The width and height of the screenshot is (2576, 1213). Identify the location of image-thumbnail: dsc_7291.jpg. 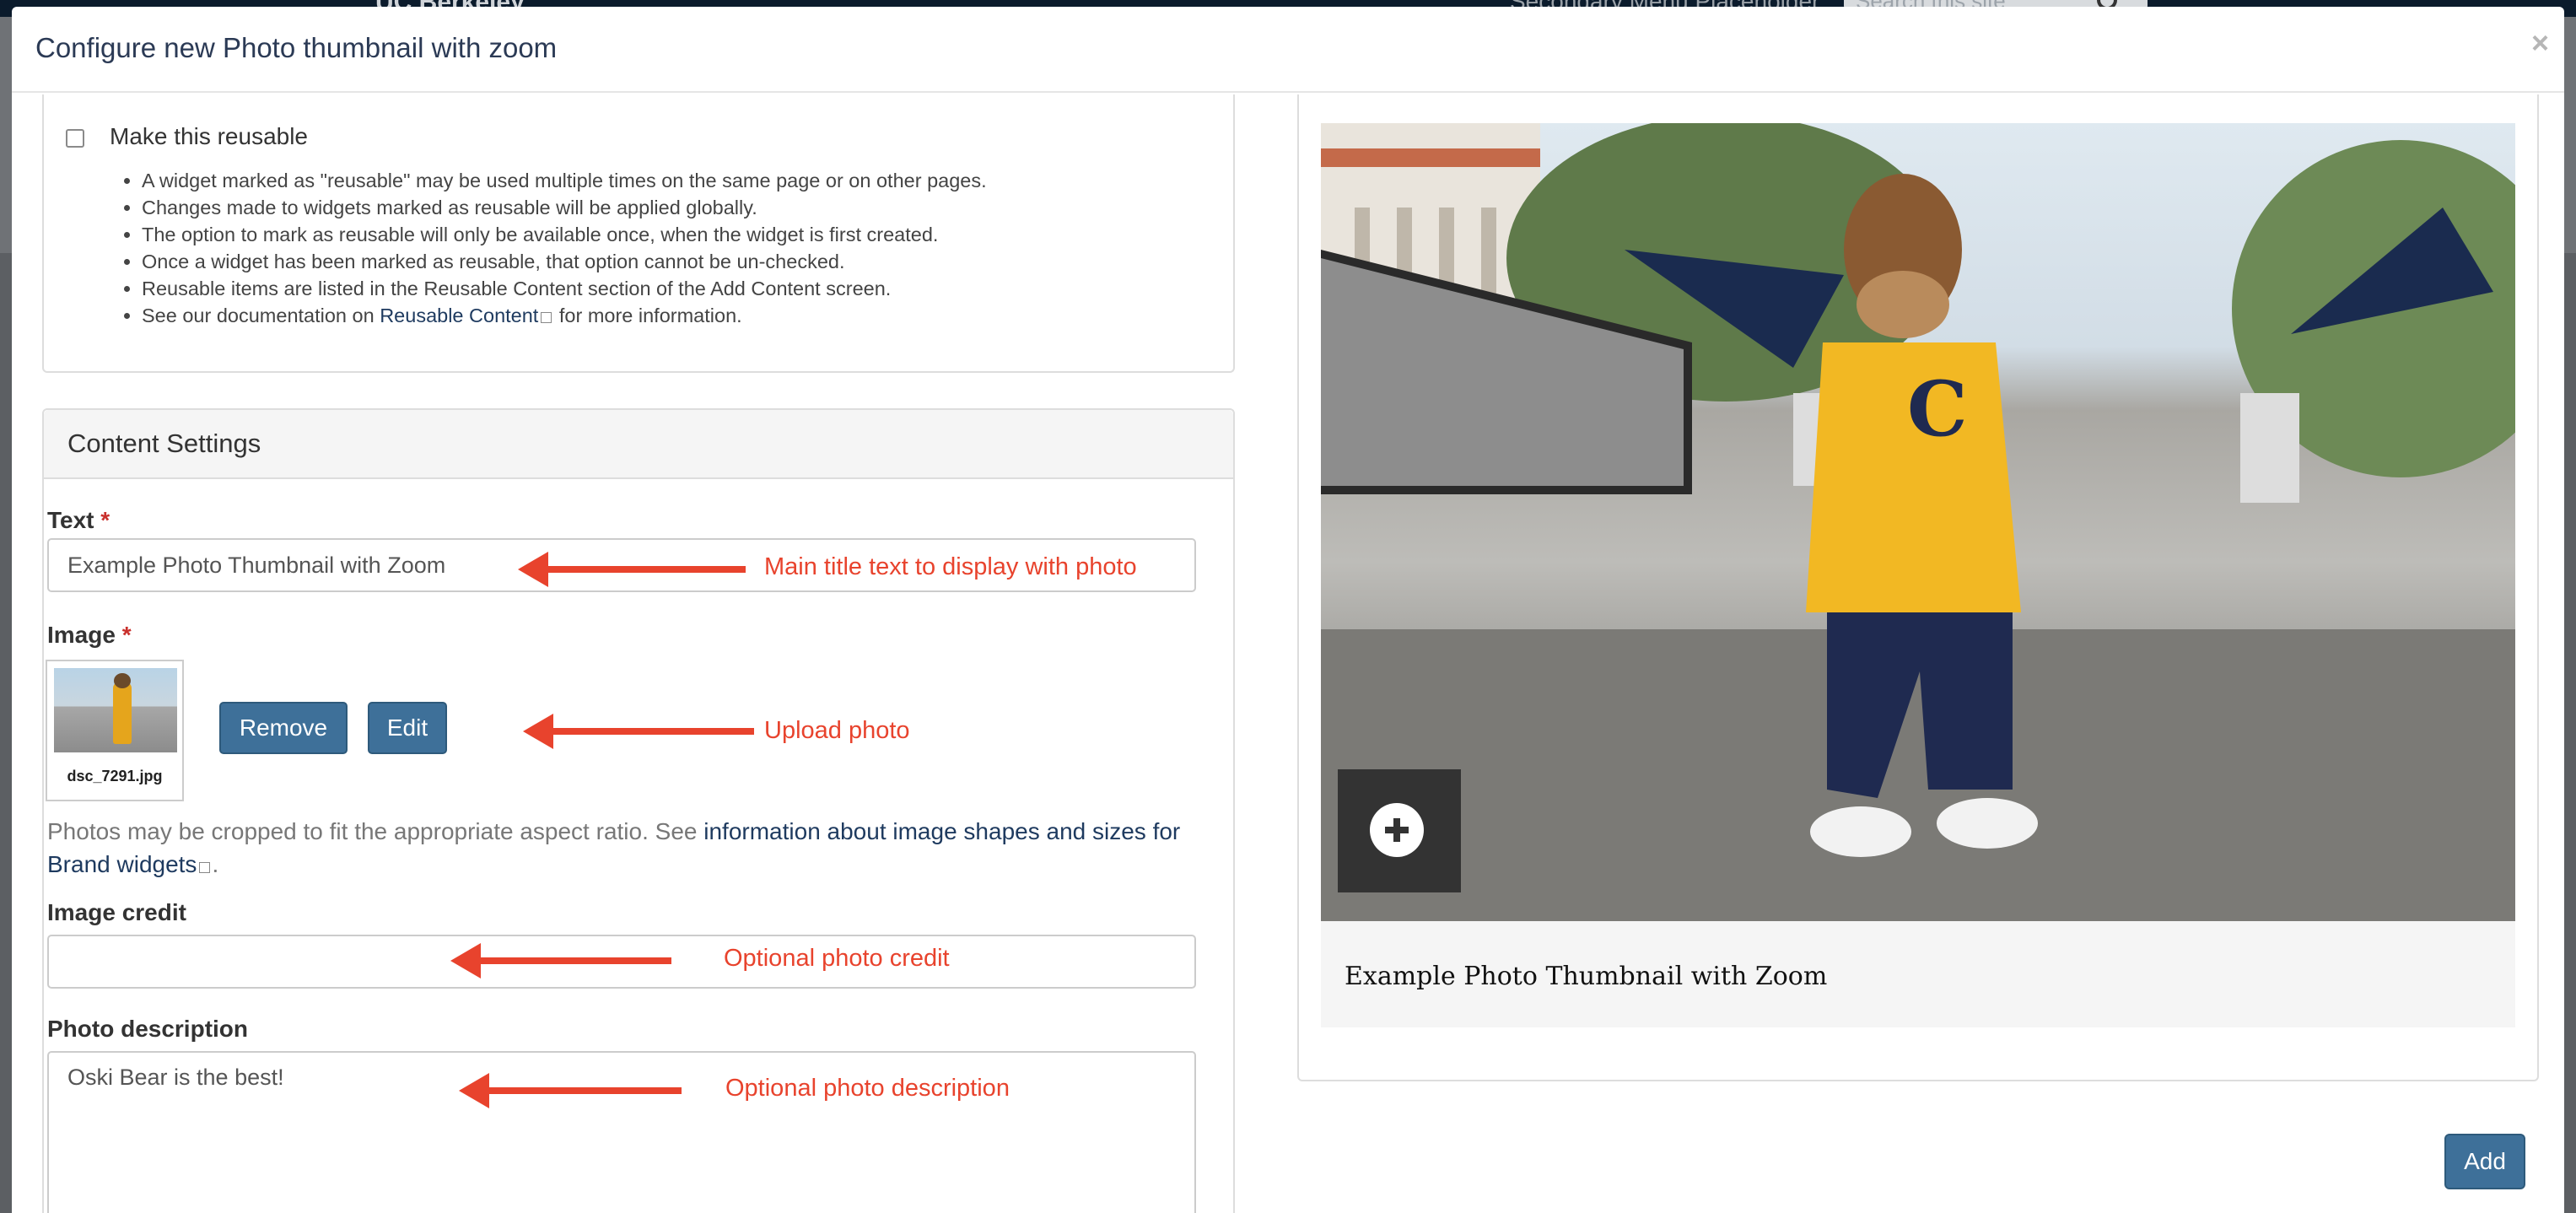
(115, 730).